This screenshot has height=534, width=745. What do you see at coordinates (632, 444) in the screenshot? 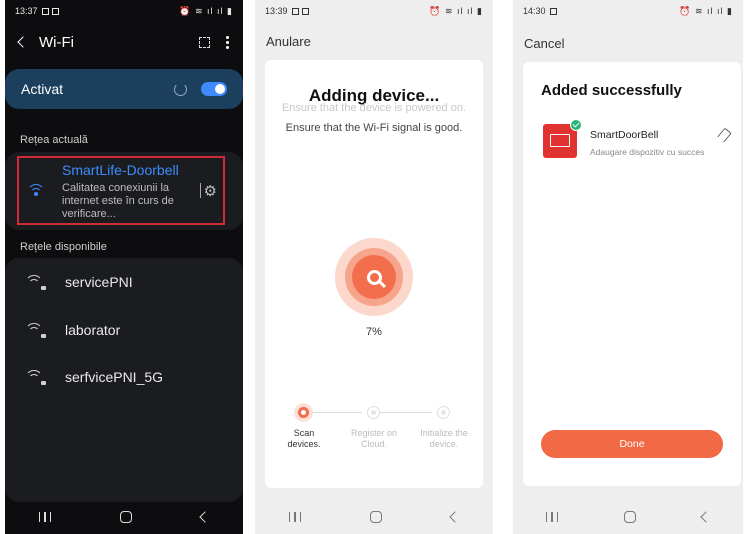
I see `done-button: Done` at bounding box center [632, 444].